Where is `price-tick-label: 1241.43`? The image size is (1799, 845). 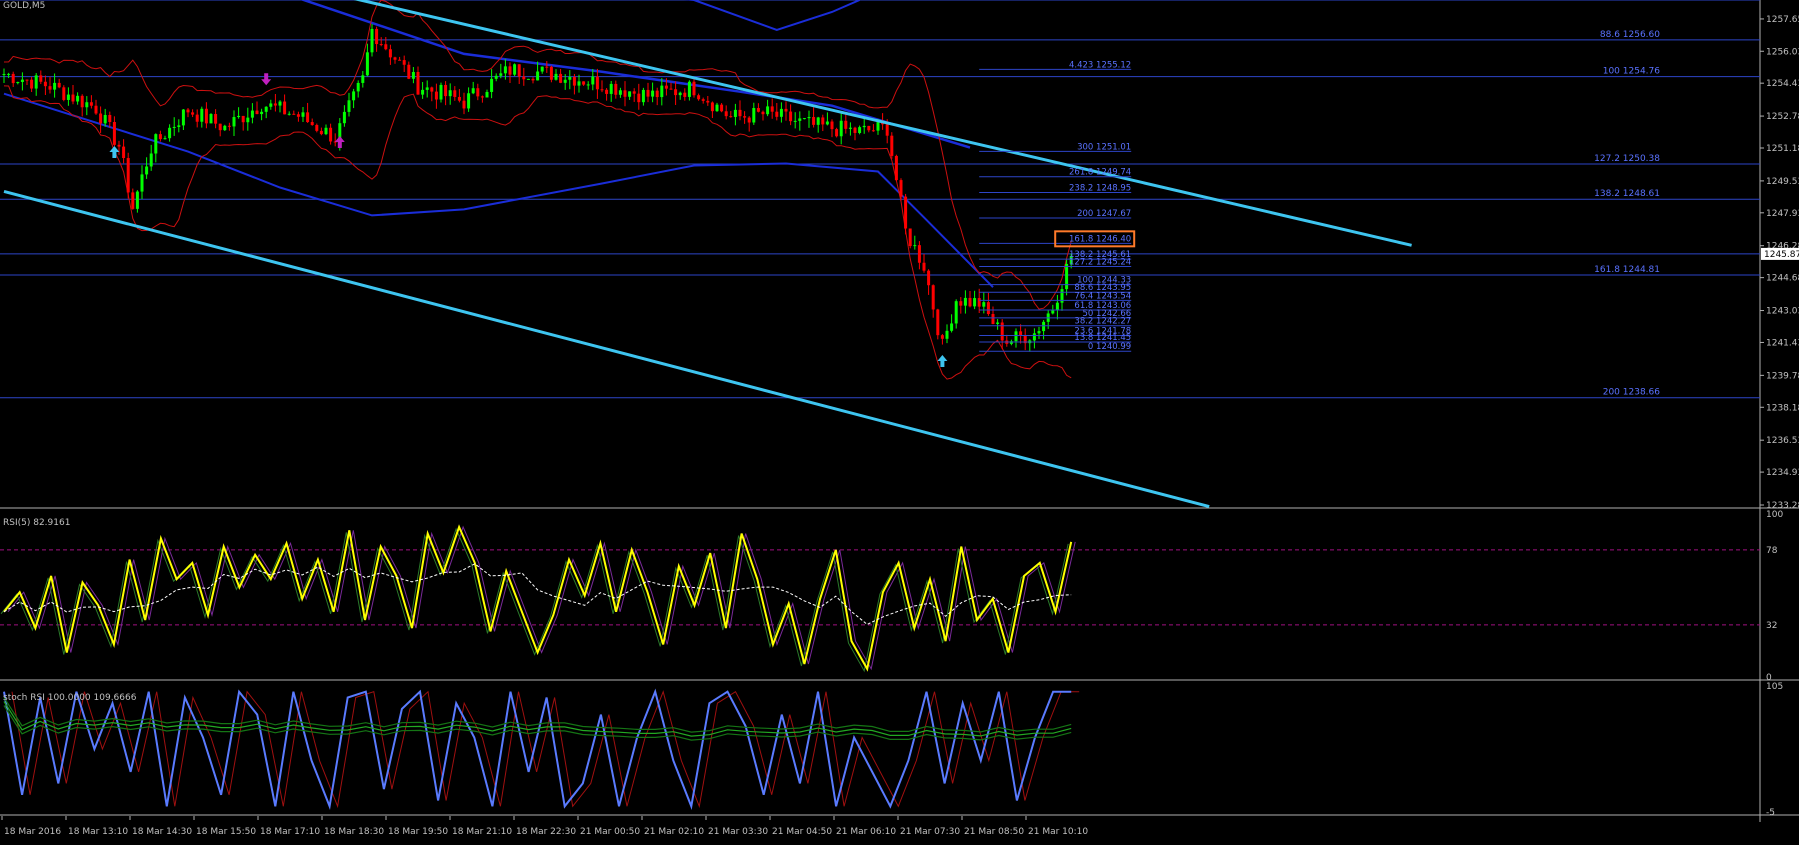
price-tick-label: 1241.43 is located at coordinates (1782, 343).